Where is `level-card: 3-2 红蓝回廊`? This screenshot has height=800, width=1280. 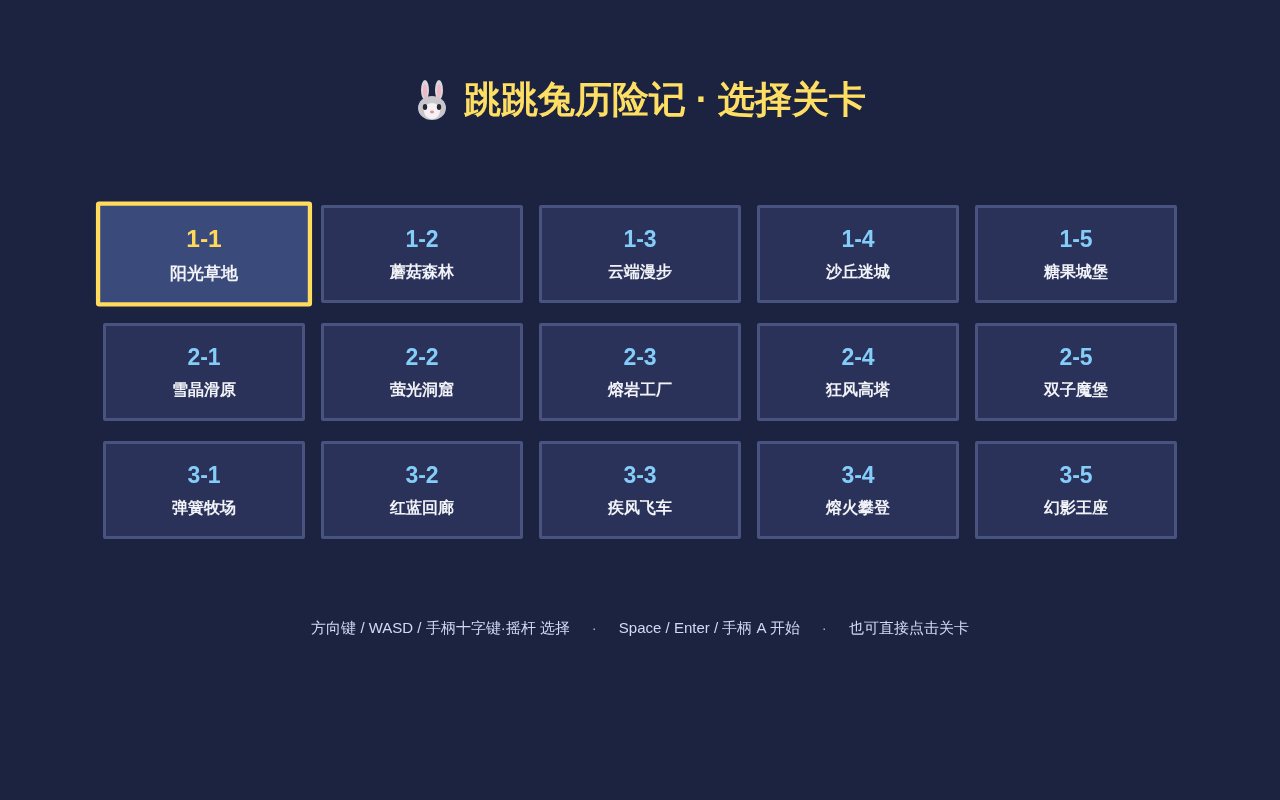
level-card: 3-2 红蓝回廊 is located at coordinates (422, 490).